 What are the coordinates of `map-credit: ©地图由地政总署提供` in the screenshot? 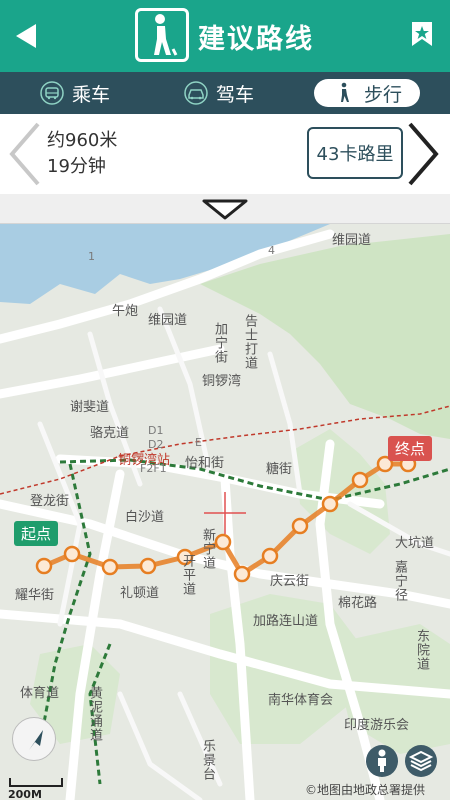 It's located at (365, 790).